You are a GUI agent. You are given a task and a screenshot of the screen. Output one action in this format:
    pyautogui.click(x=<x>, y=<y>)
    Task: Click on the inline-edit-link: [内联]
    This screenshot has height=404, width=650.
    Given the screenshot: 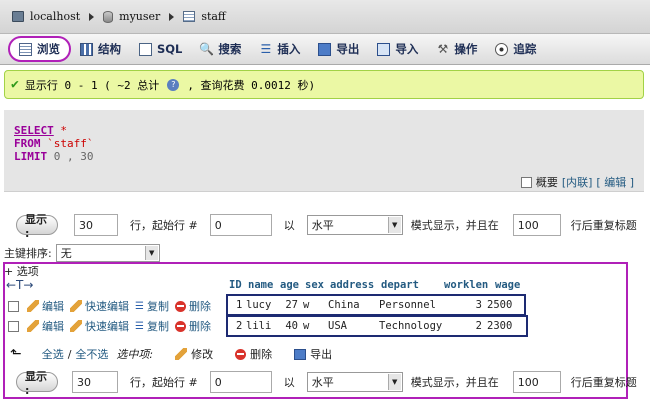 What is the action you would take?
    pyautogui.click(x=577, y=182)
    